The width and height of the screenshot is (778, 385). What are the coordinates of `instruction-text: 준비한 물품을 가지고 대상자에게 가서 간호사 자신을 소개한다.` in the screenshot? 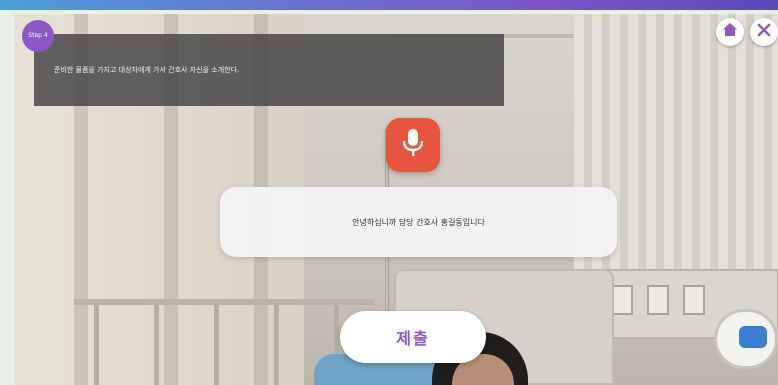 It's located at (147, 70).